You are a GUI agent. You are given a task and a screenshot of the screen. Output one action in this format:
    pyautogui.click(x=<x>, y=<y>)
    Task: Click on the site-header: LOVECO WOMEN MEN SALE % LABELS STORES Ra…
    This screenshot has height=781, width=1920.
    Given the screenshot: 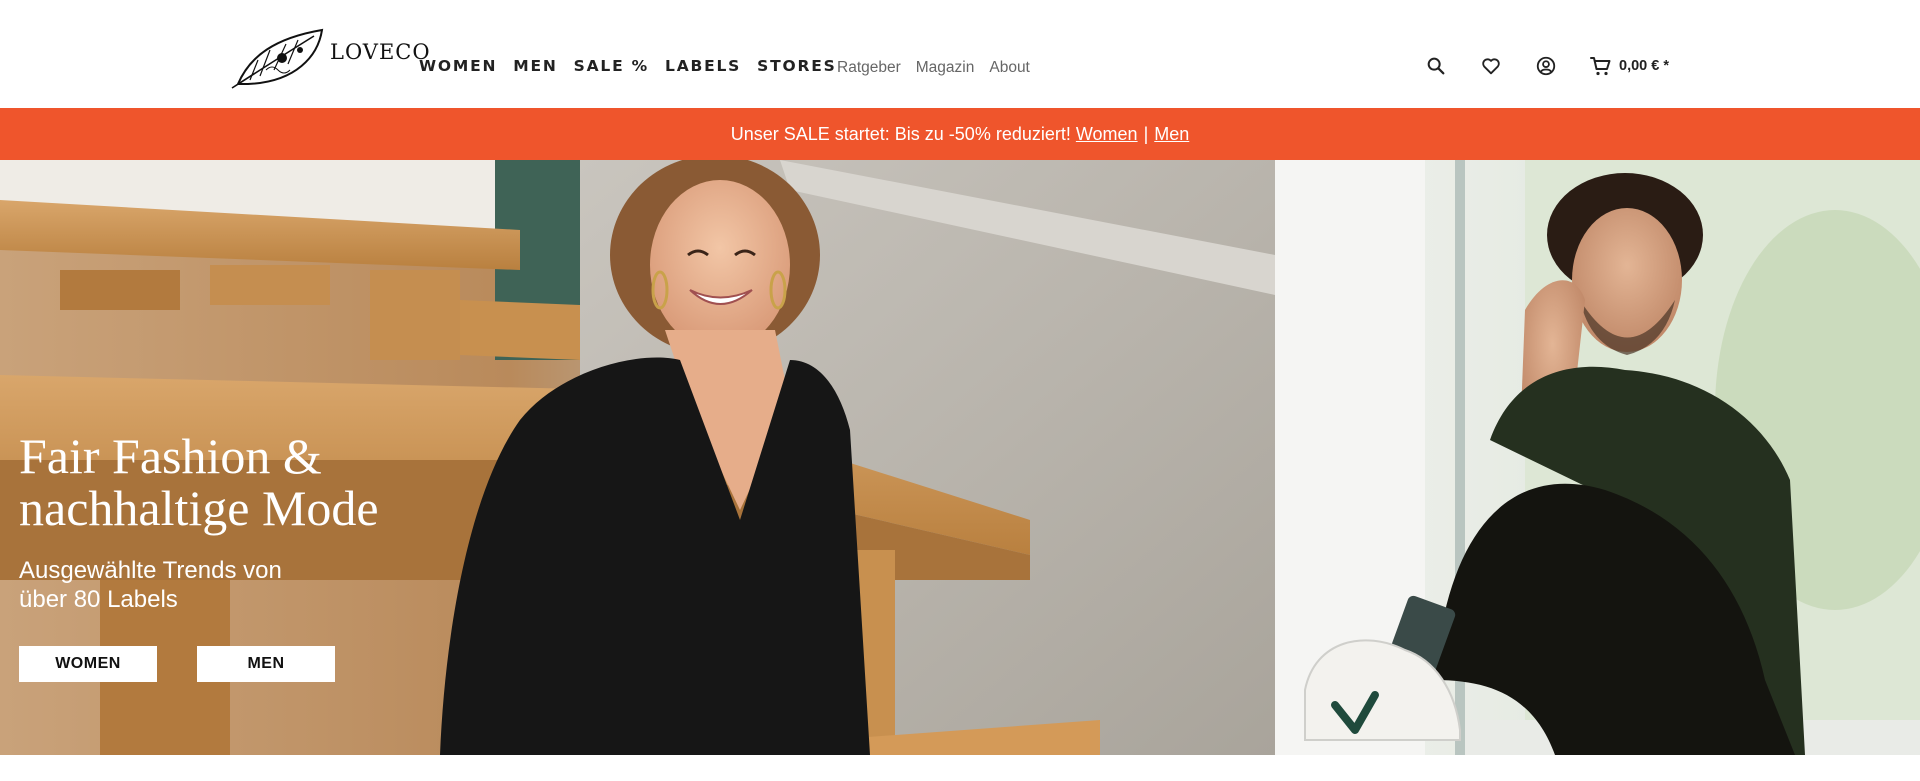 What is the action you would take?
    pyautogui.click(x=960, y=54)
    